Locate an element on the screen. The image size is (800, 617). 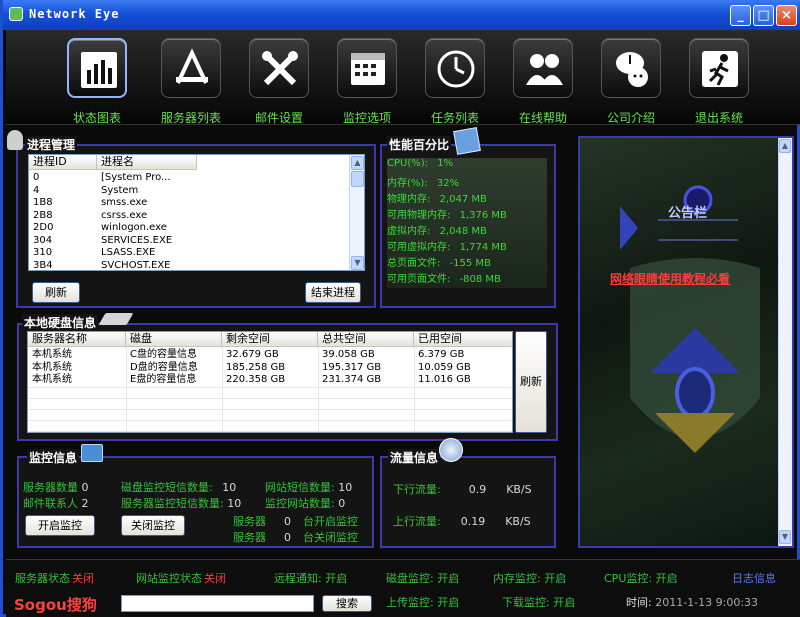
toolbar-label: 任务列表 is located at coordinates (454, 118).